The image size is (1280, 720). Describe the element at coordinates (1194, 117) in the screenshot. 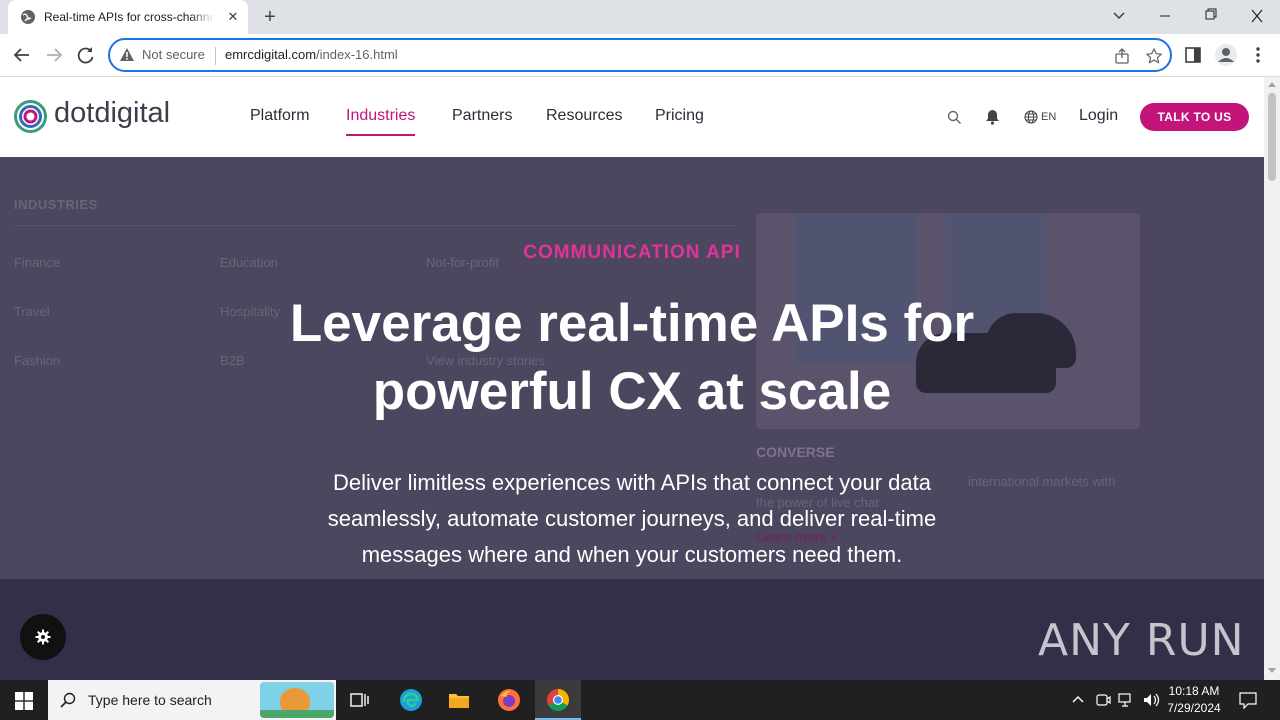

I see `talk-to-us-button: TALK TO US` at that location.